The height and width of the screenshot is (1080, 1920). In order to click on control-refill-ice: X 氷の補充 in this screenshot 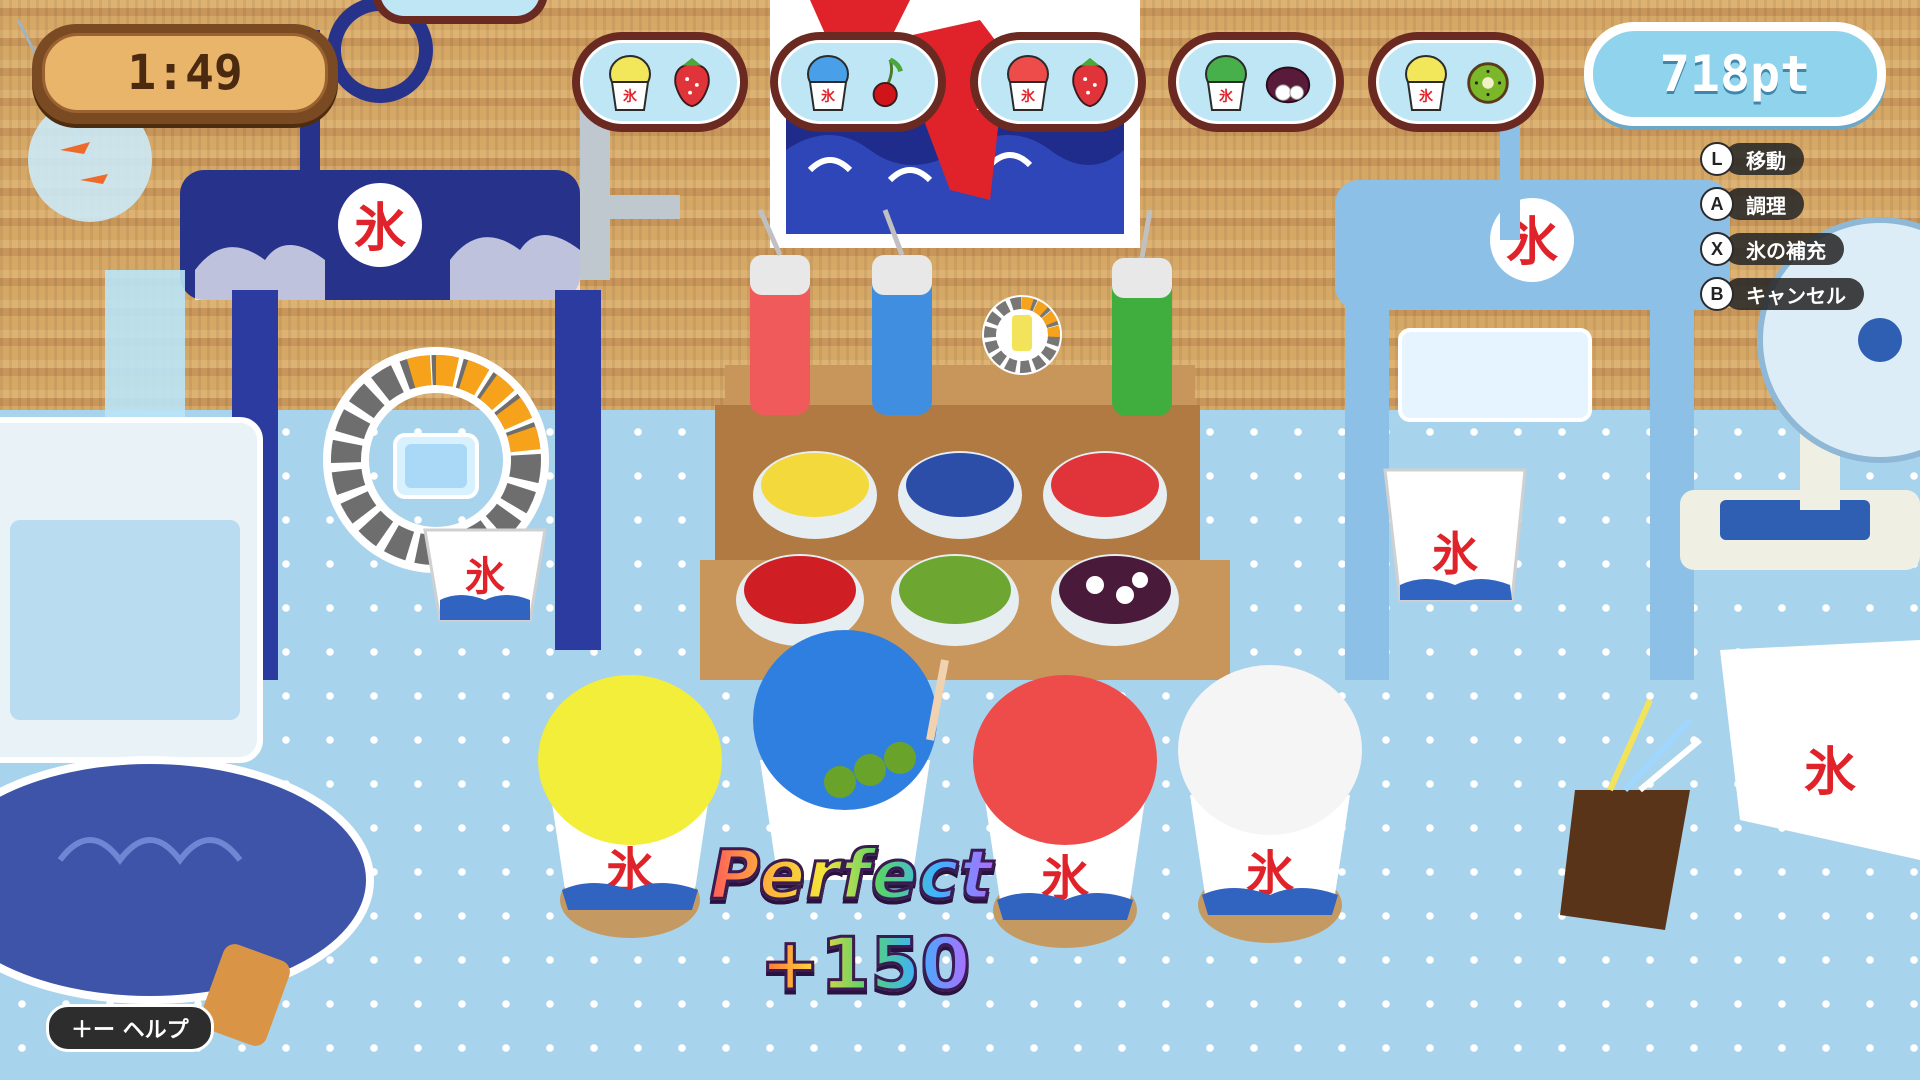, I will do `click(1772, 249)`.